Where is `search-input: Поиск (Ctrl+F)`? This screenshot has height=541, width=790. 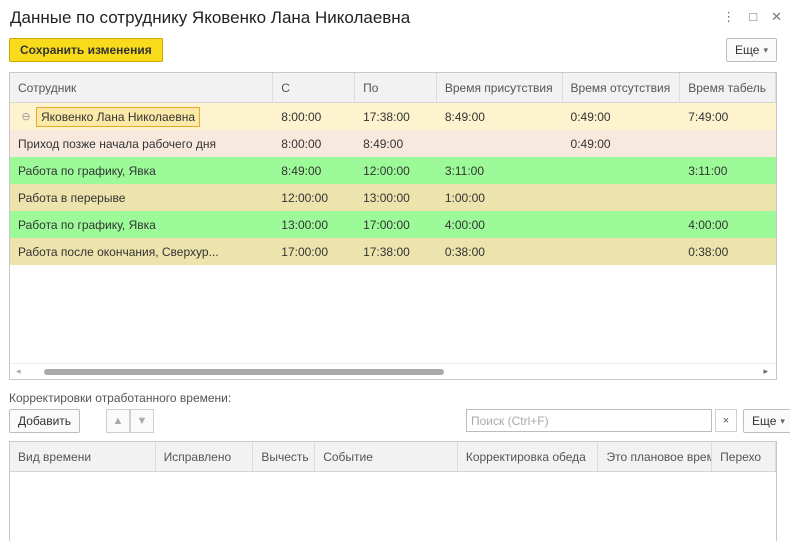
search-input: Поиск (Ctrl+F) is located at coordinates (589, 420).